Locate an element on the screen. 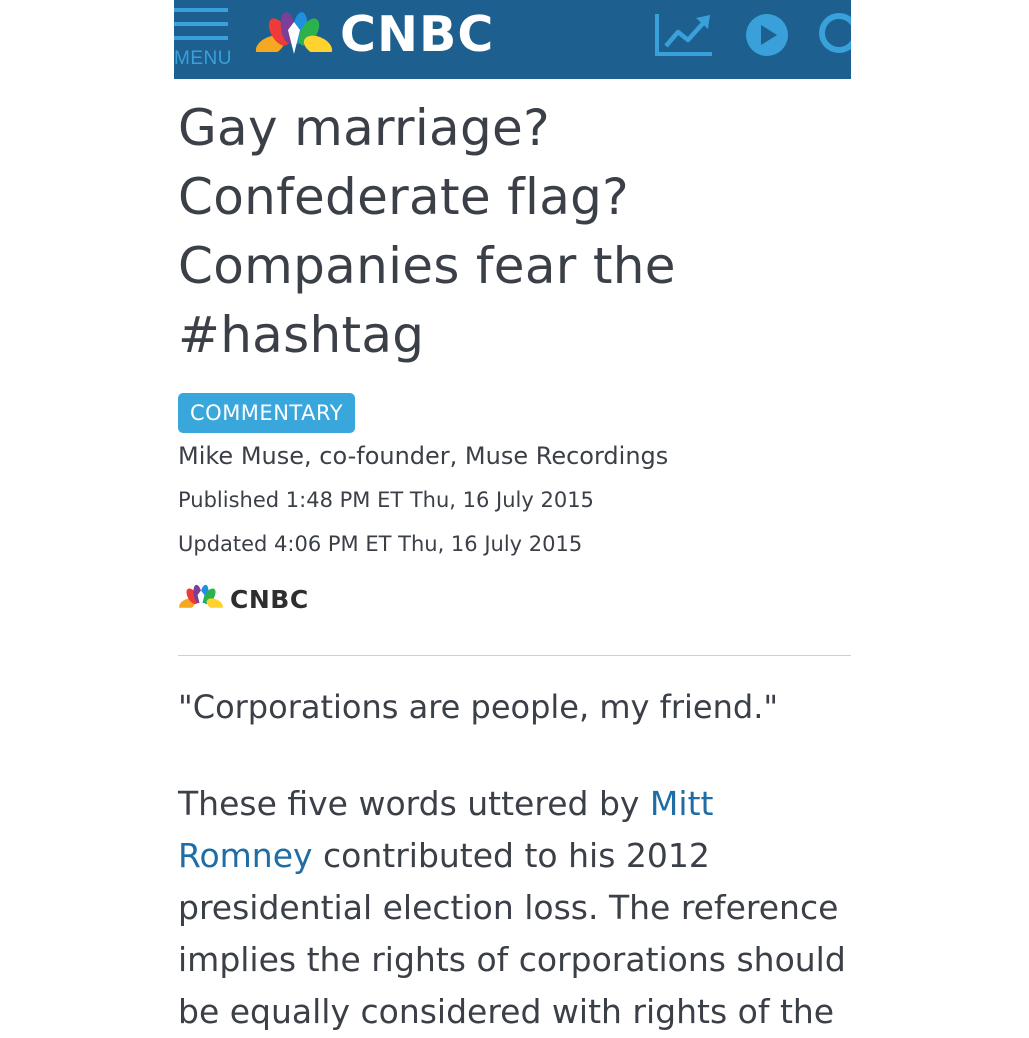 This screenshot has height=1038, width=1029. commentary-badge: COMMENTARY is located at coordinates (267, 413).